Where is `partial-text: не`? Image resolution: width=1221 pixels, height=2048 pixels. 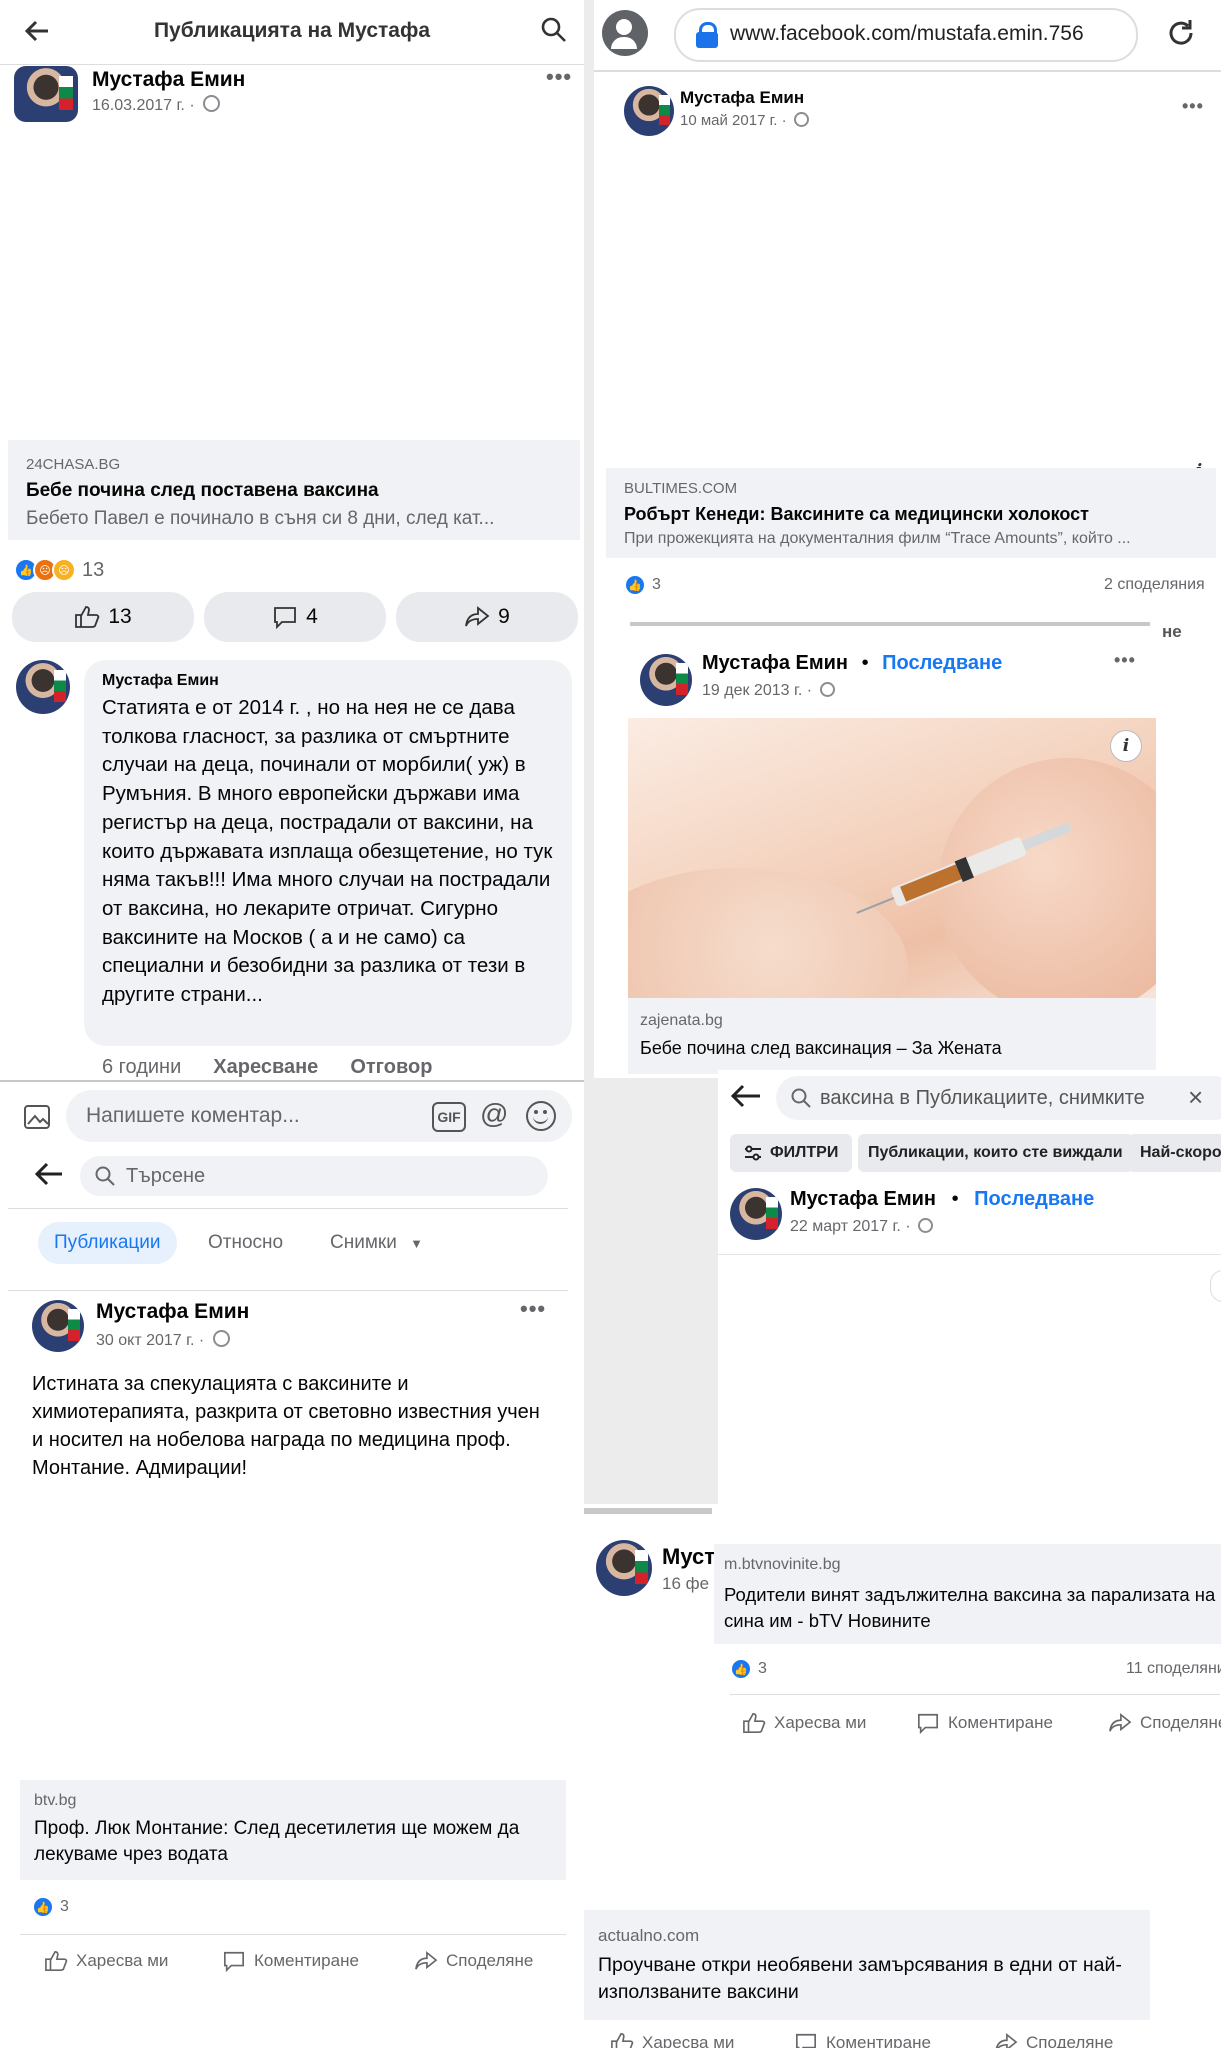 partial-text: не is located at coordinates (1172, 631).